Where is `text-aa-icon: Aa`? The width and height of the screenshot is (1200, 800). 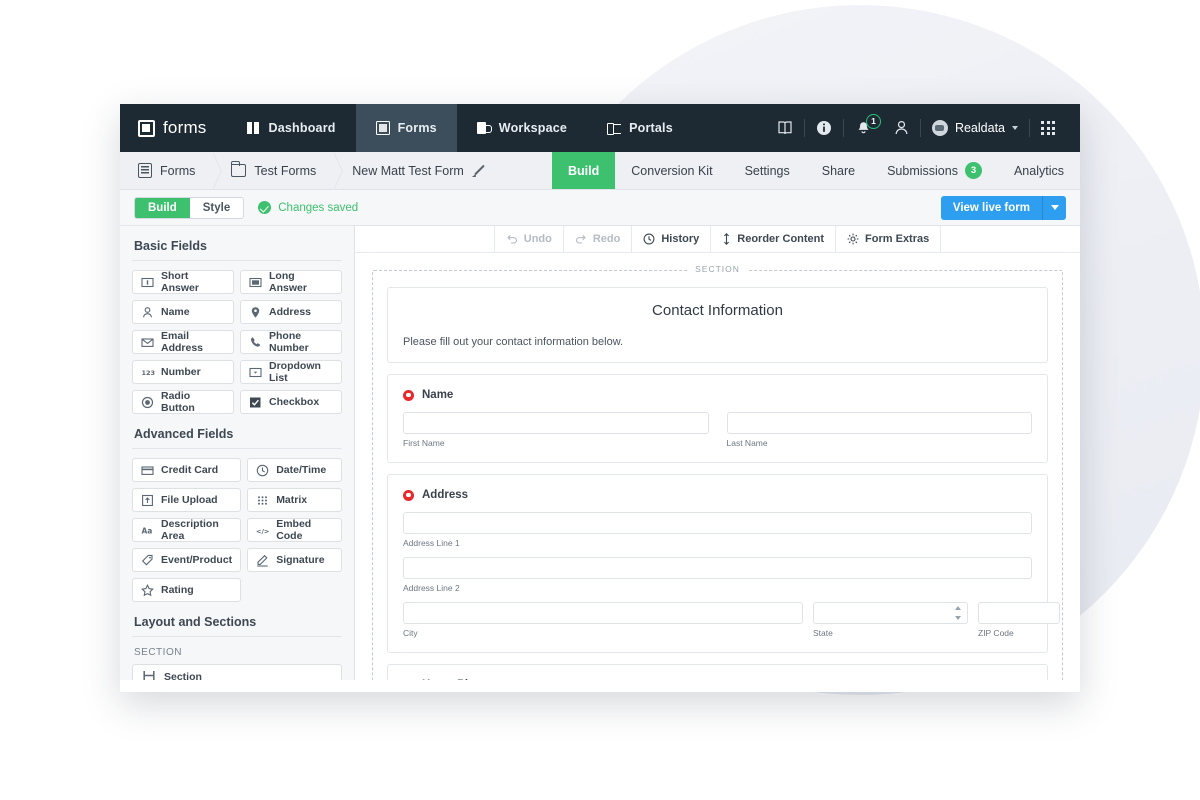
text-aa-icon: Aa is located at coordinates (147, 530).